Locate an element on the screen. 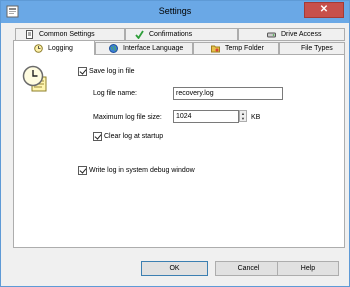  tab-logging: Logging is located at coordinates (54, 47).